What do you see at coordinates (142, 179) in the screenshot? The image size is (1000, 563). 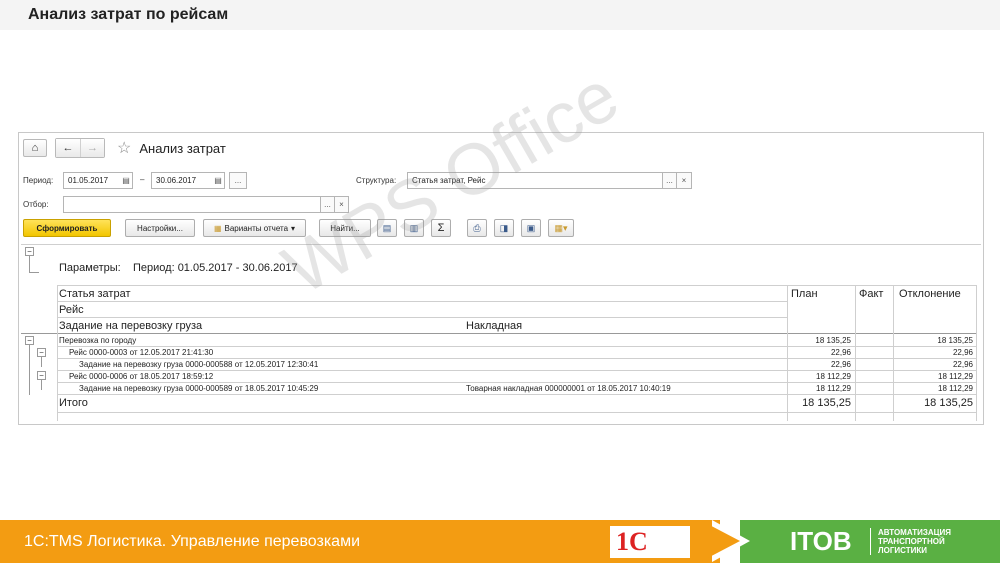 I see `period-dash: –` at bounding box center [142, 179].